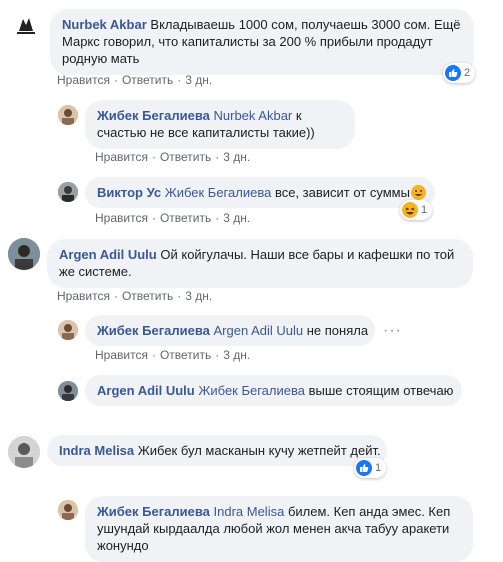 This screenshot has height=562, width=503. What do you see at coordinates (410, 210) in the screenshot?
I see `haha-icon` at bounding box center [410, 210].